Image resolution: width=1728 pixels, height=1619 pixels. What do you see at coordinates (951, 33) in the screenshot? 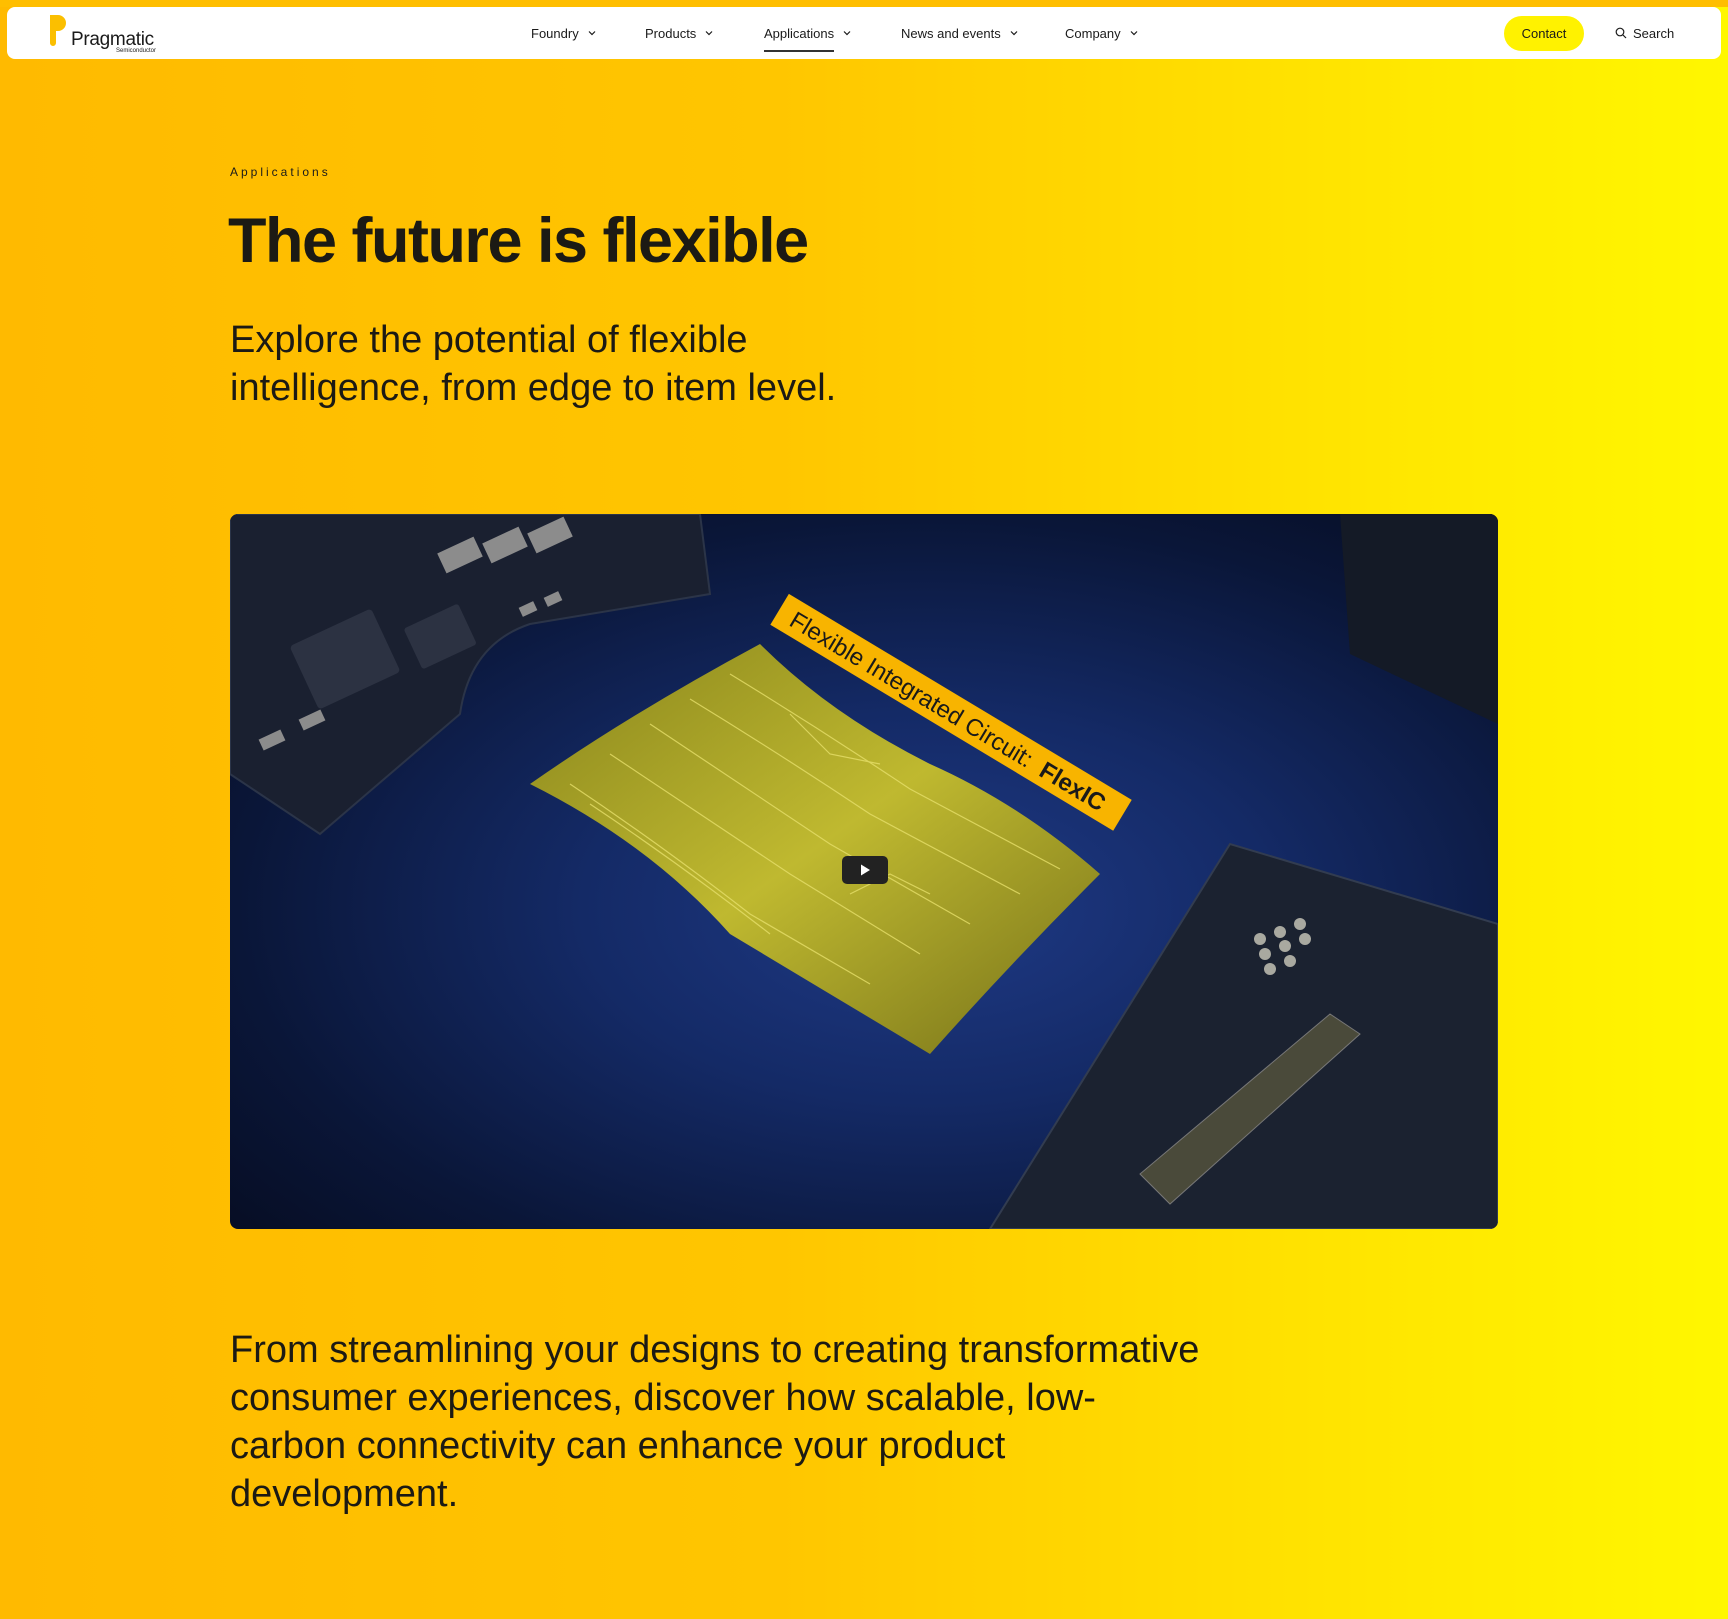
I see `nav-item-label: News and events` at bounding box center [951, 33].